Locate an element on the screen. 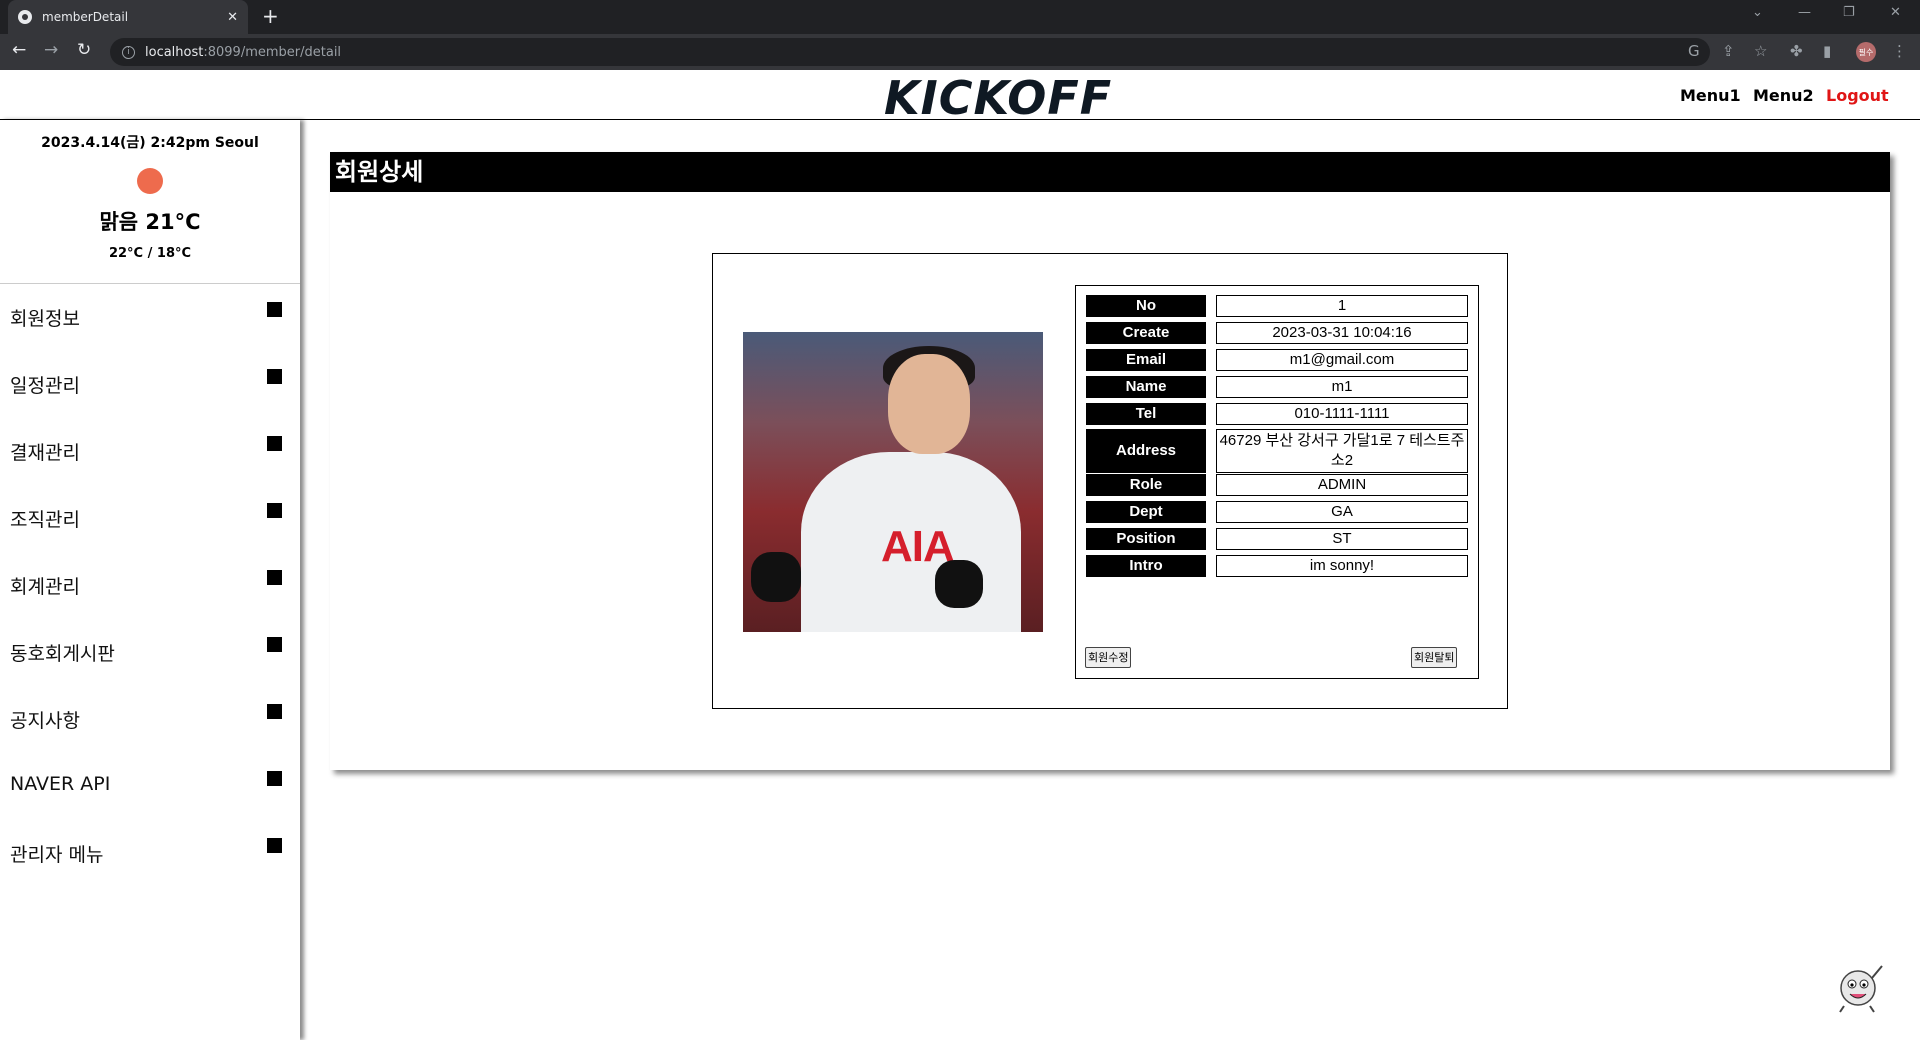  url-host: localhost is located at coordinates (174, 52).